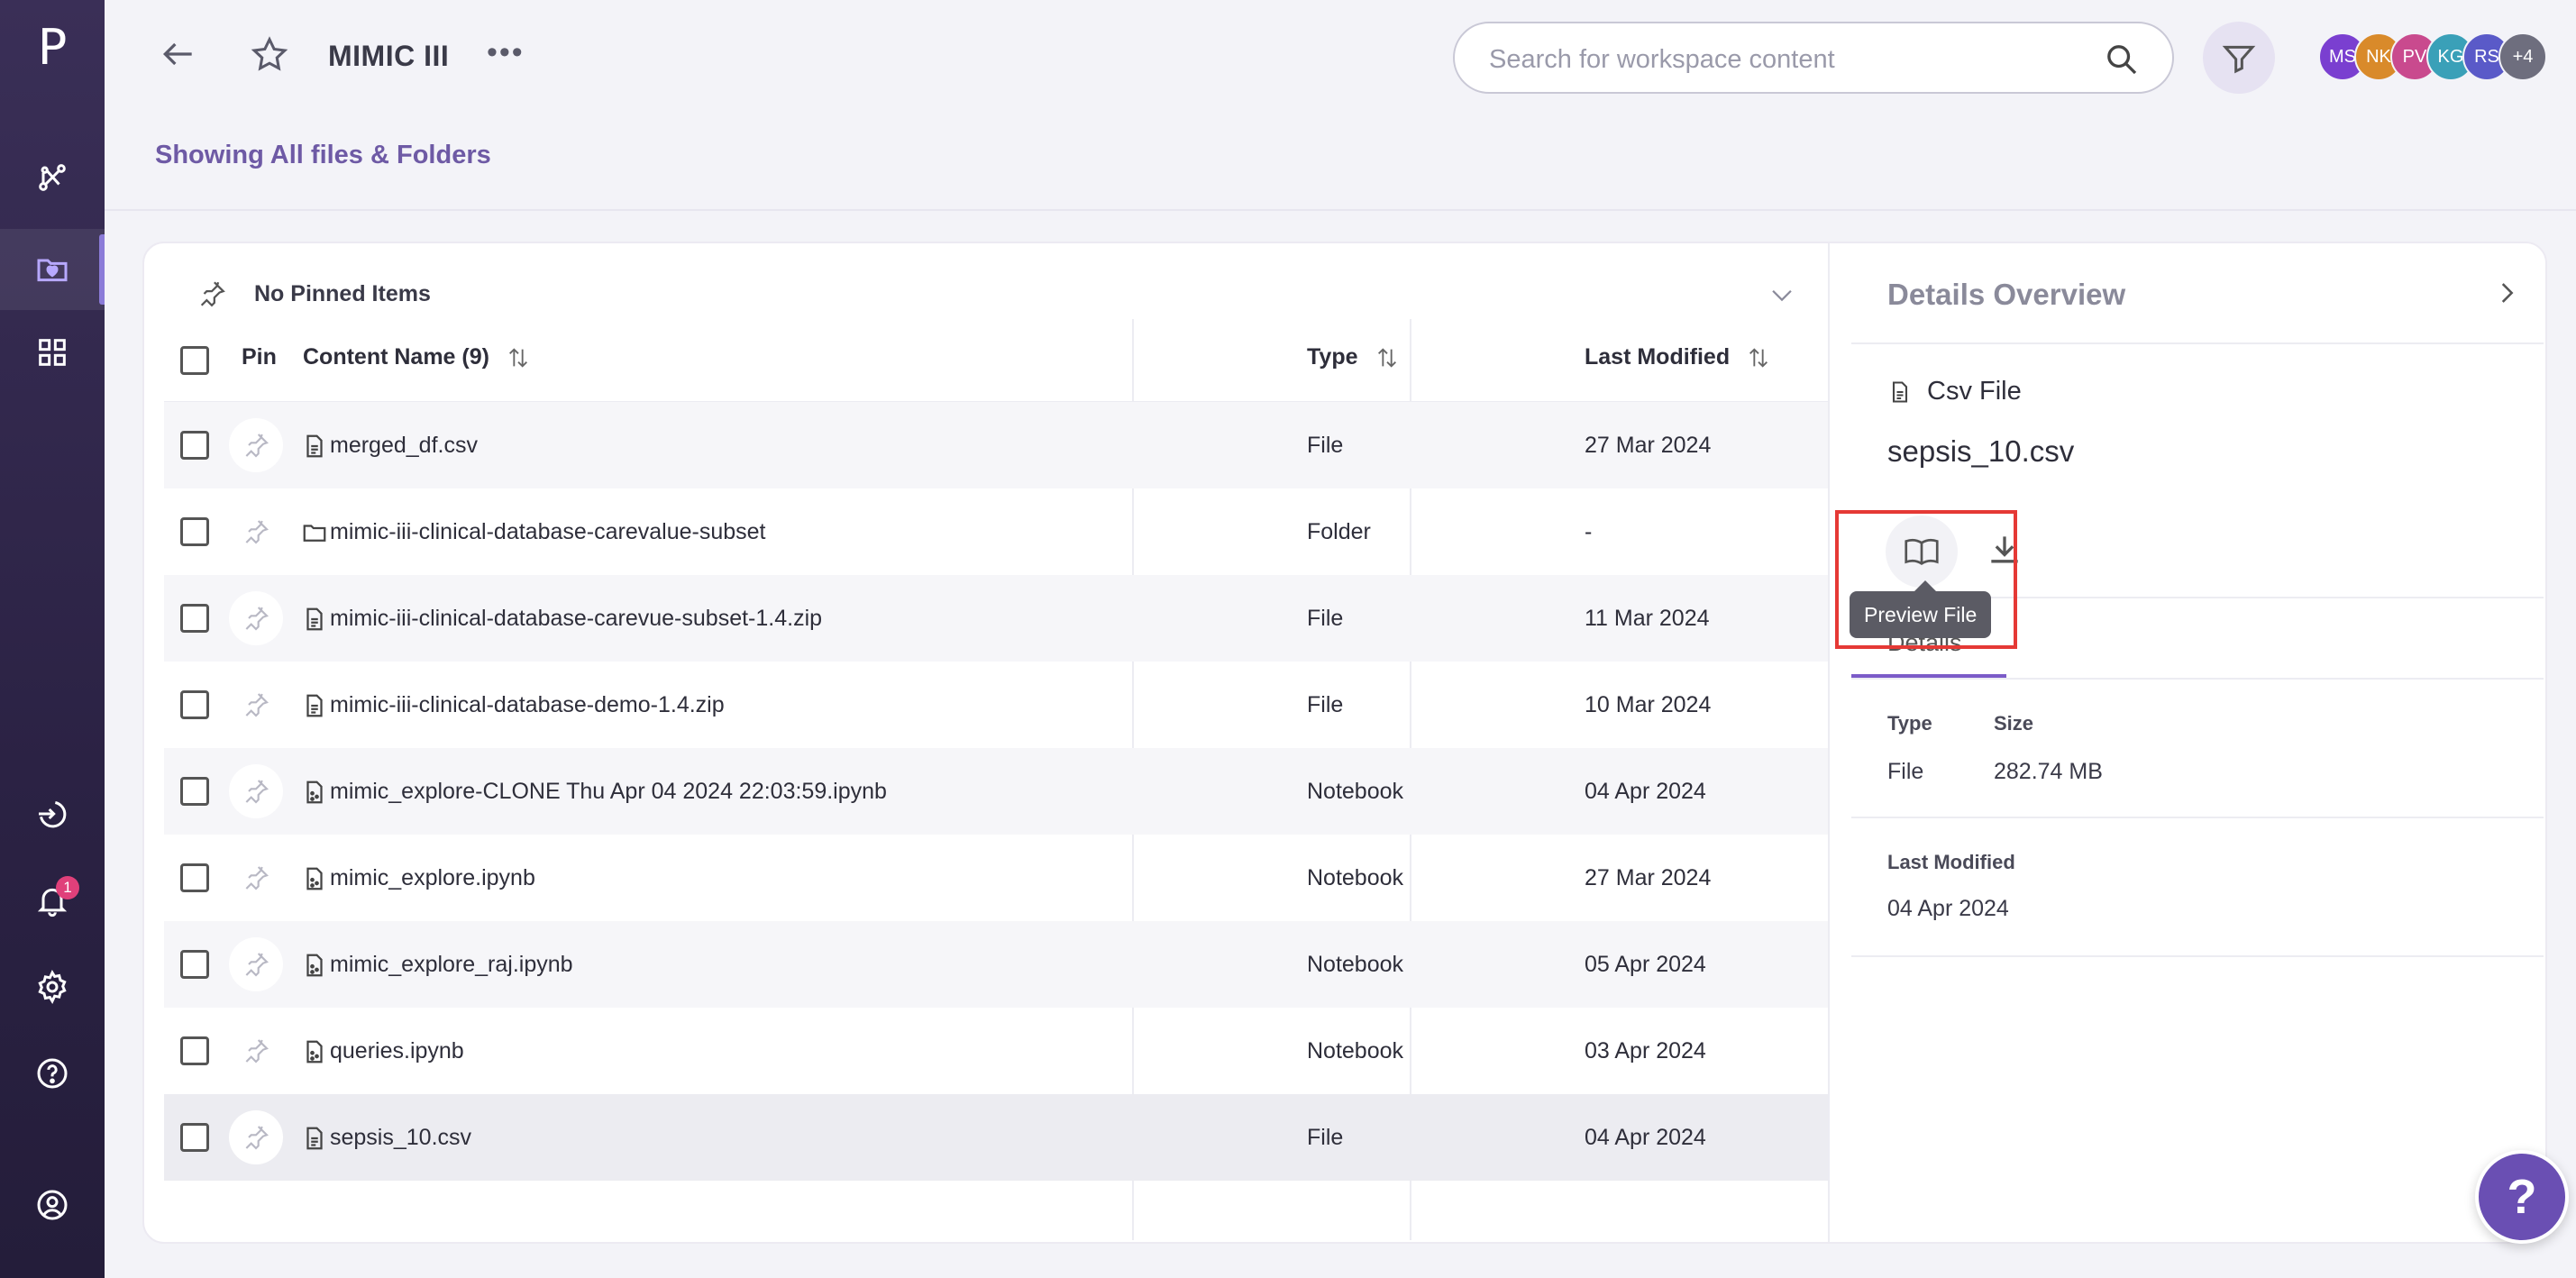  I want to click on type-label: Type, so click(1910, 723).